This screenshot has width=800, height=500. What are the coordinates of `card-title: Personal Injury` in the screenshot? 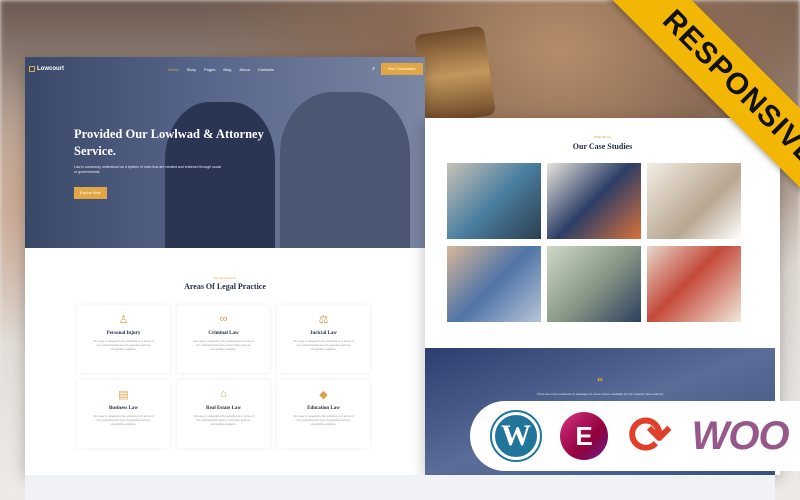 It's located at (123, 333).